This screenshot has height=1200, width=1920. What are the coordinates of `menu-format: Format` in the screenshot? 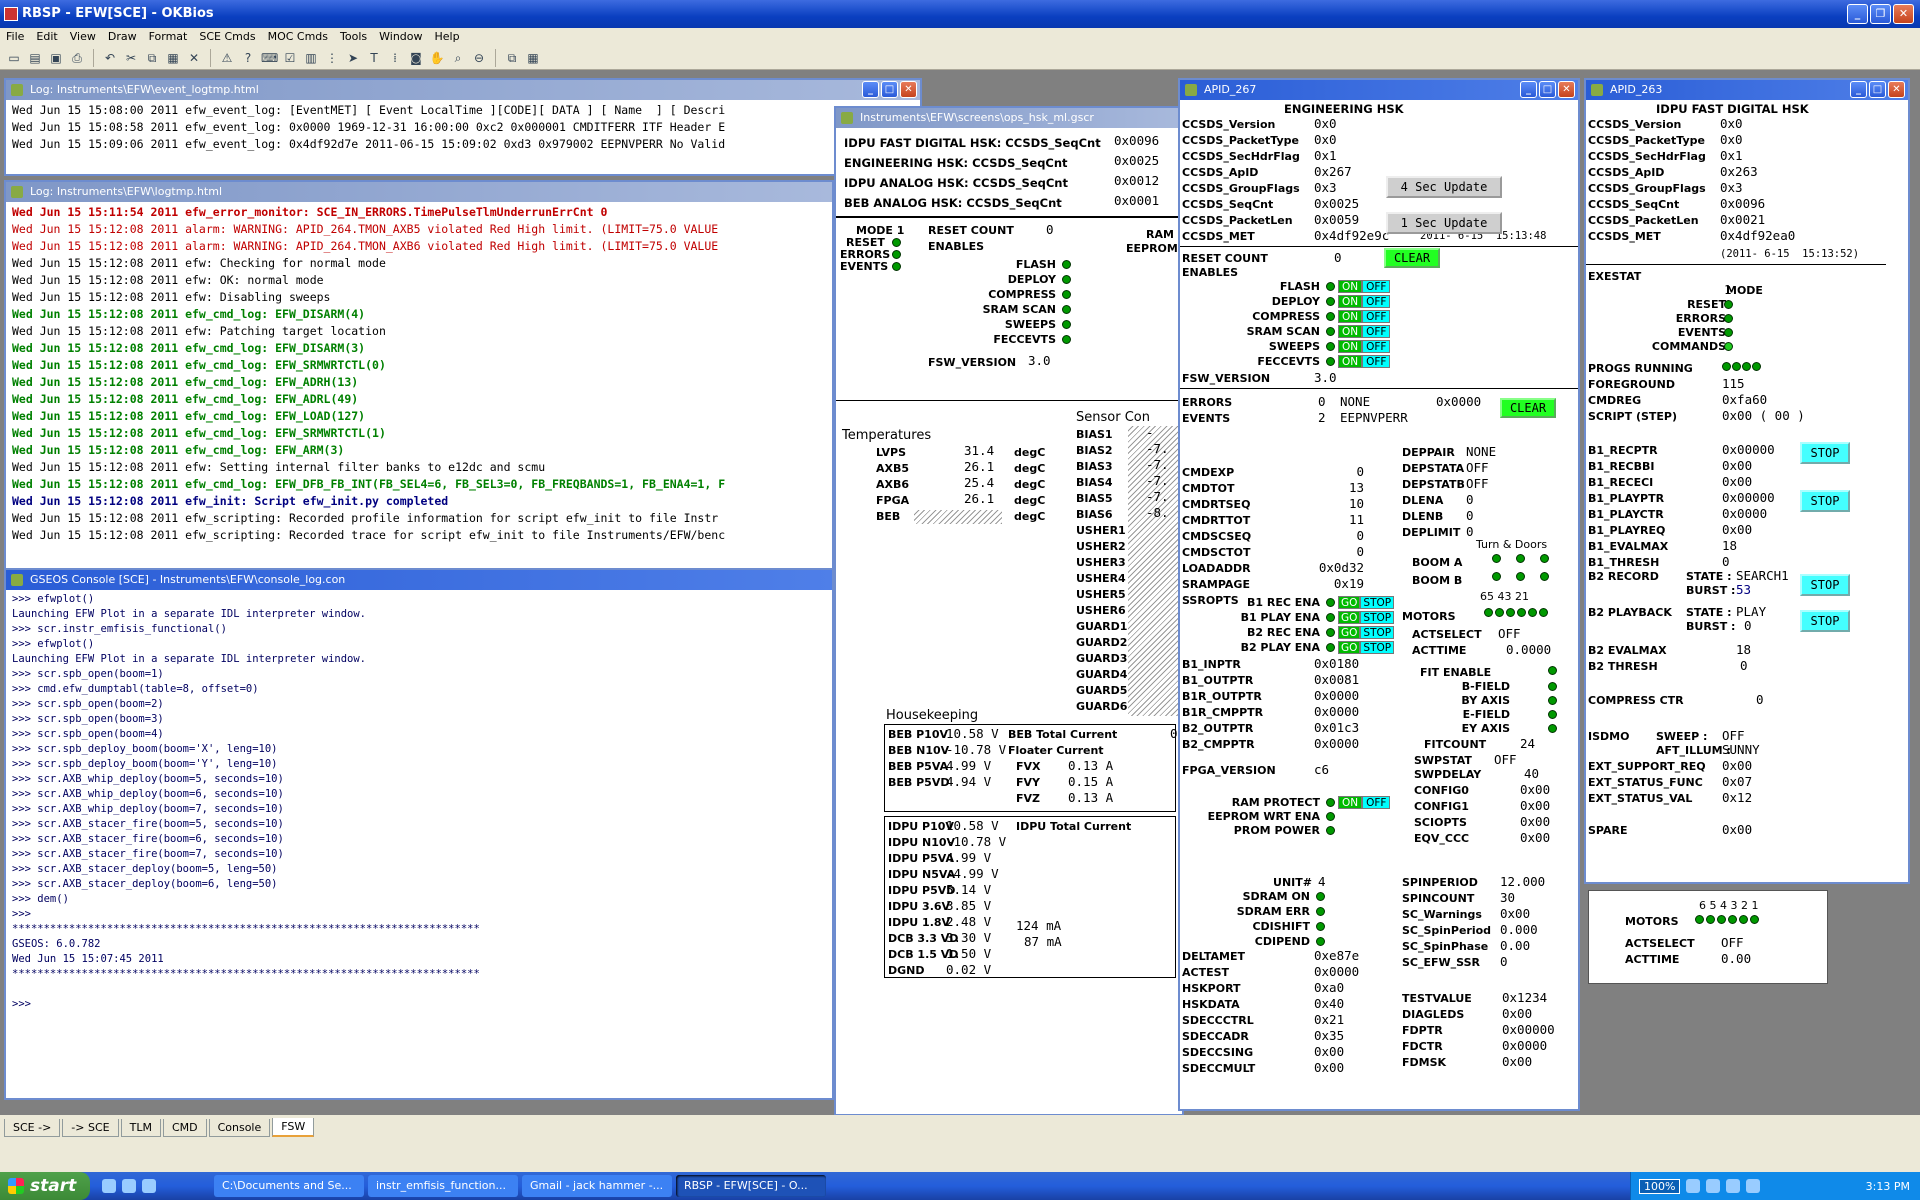 It's located at (168, 37).